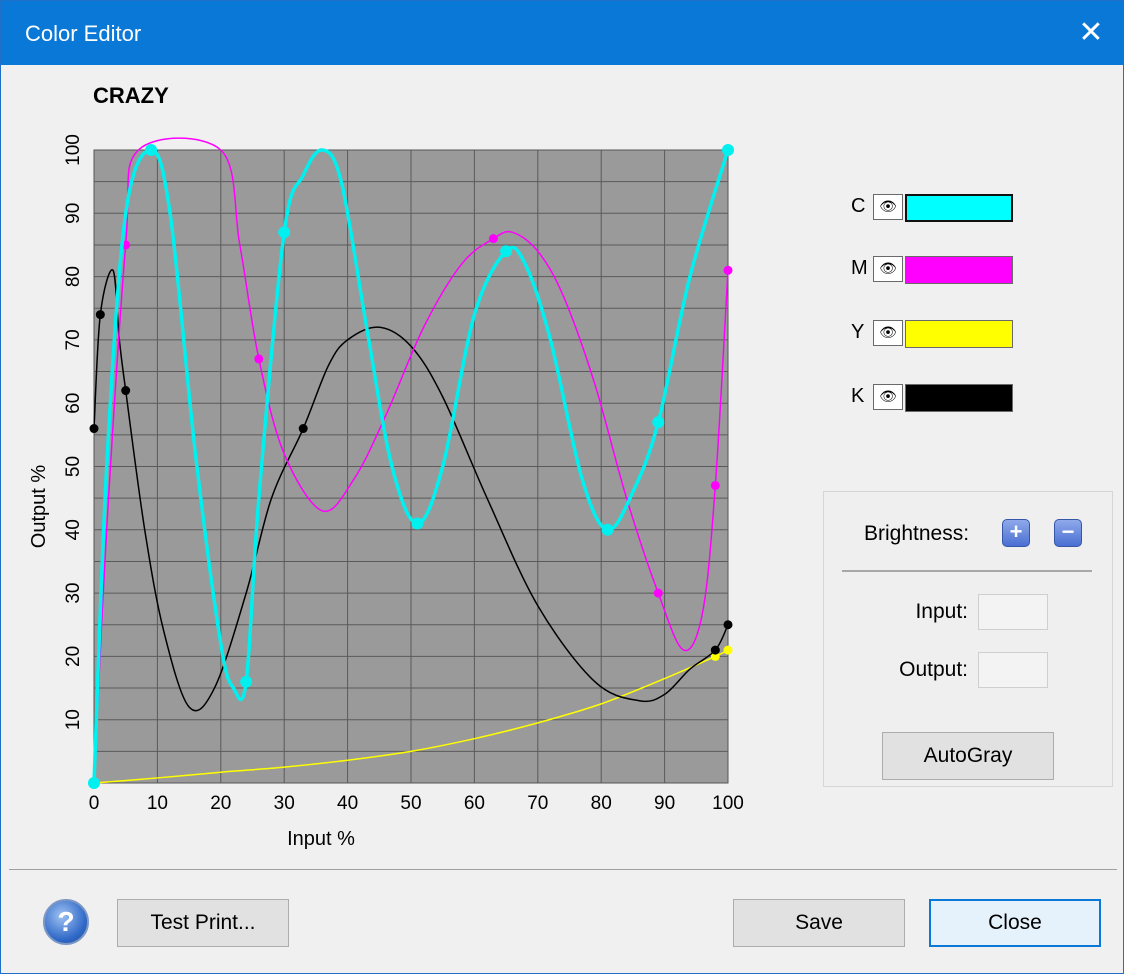 This screenshot has width=1124, height=974. Describe the element at coordinates (1016, 533) in the screenshot. I see `brightness-plus-button: +` at that location.